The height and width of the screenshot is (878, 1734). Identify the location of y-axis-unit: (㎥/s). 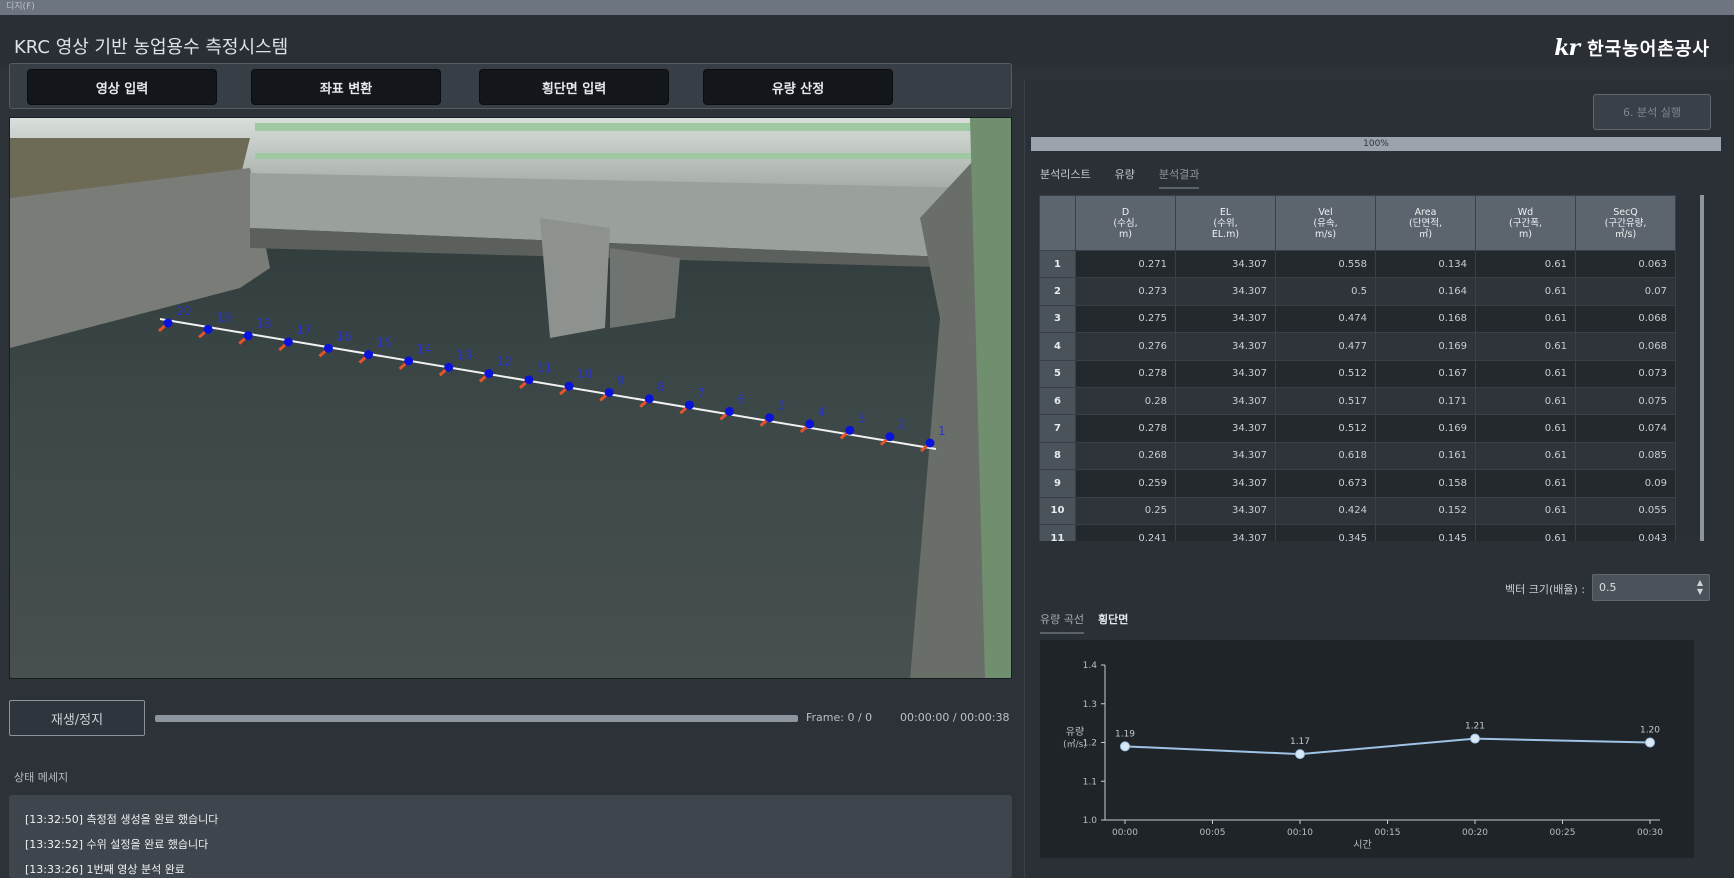
(1075, 744).